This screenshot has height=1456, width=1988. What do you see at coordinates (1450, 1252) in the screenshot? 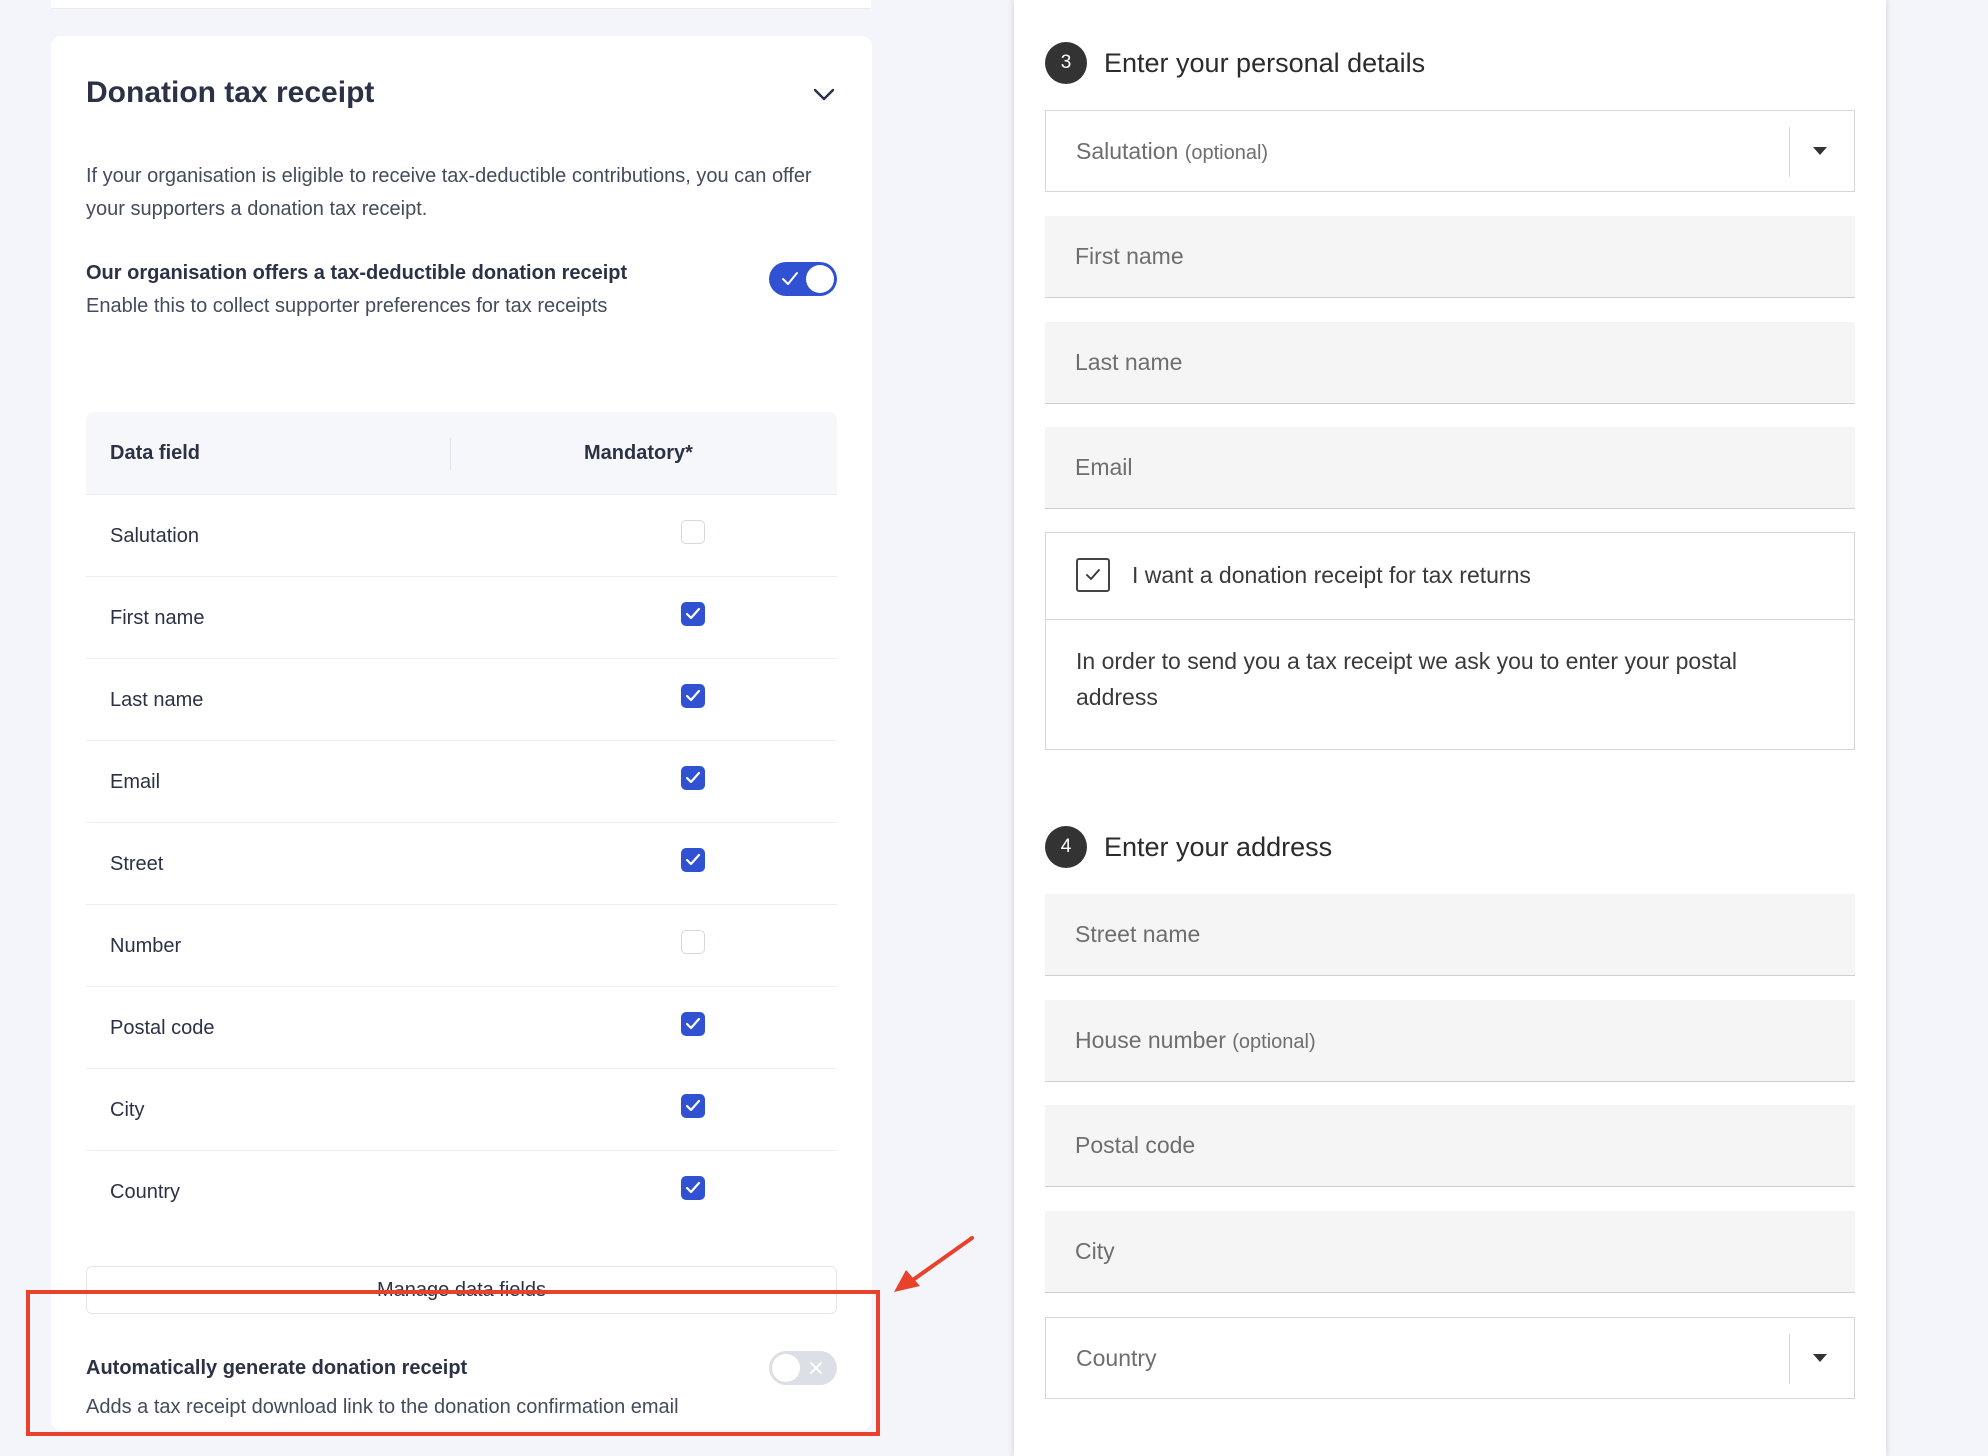
I see `city-field: City` at bounding box center [1450, 1252].